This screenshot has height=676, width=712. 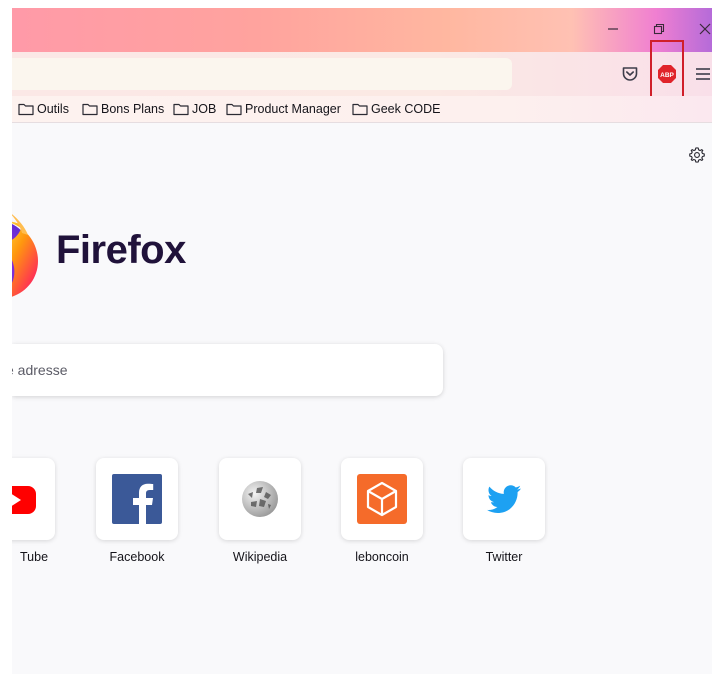 I want to click on top-site-wikipedia: Wikipedia, so click(x=260, y=511).